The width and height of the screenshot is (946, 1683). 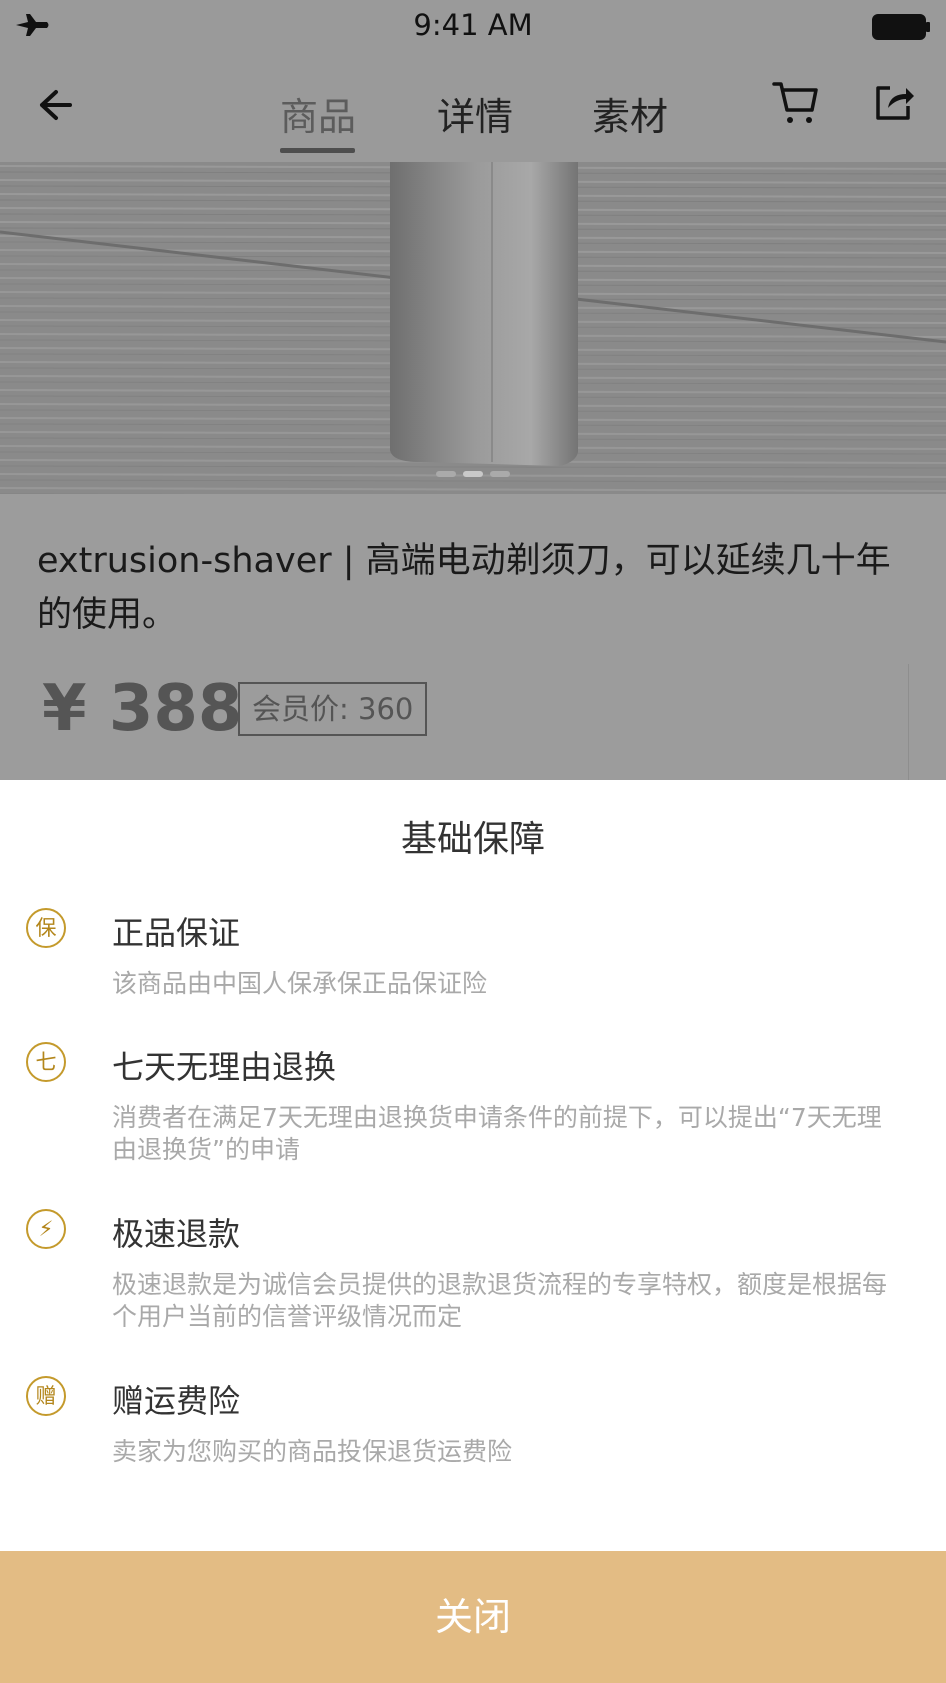 What do you see at coordinates (142, 709) in the screenshot?
I see `product-price: ¥ 388` at bounding box center [142, 709].